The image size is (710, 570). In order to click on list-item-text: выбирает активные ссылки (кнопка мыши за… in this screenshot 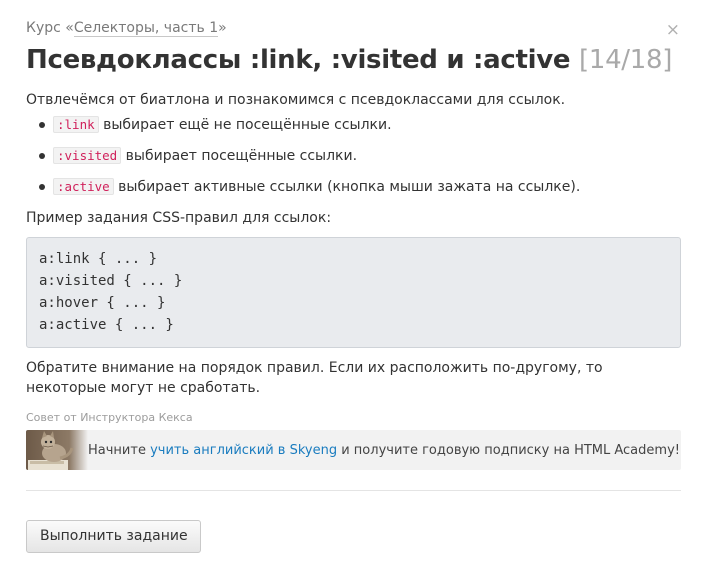, I will do `click(347, 187)`.